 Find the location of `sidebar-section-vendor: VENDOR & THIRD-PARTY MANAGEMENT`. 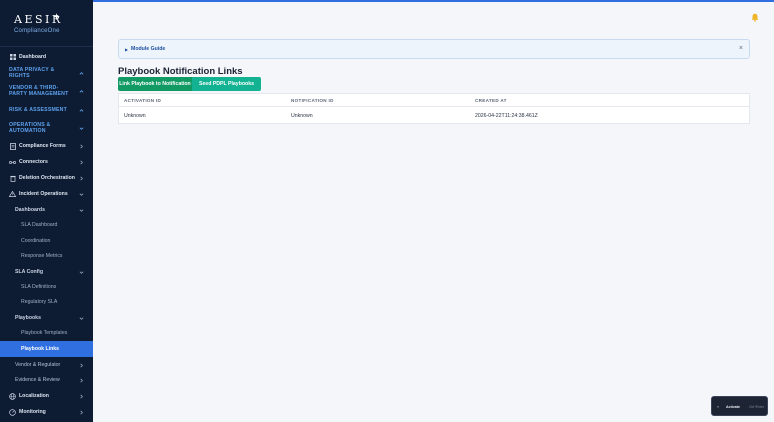

sidebar-section-vendor: VENDOR & THIRD-PARTY MANAGEMENT is located at coordinates (46, 91).